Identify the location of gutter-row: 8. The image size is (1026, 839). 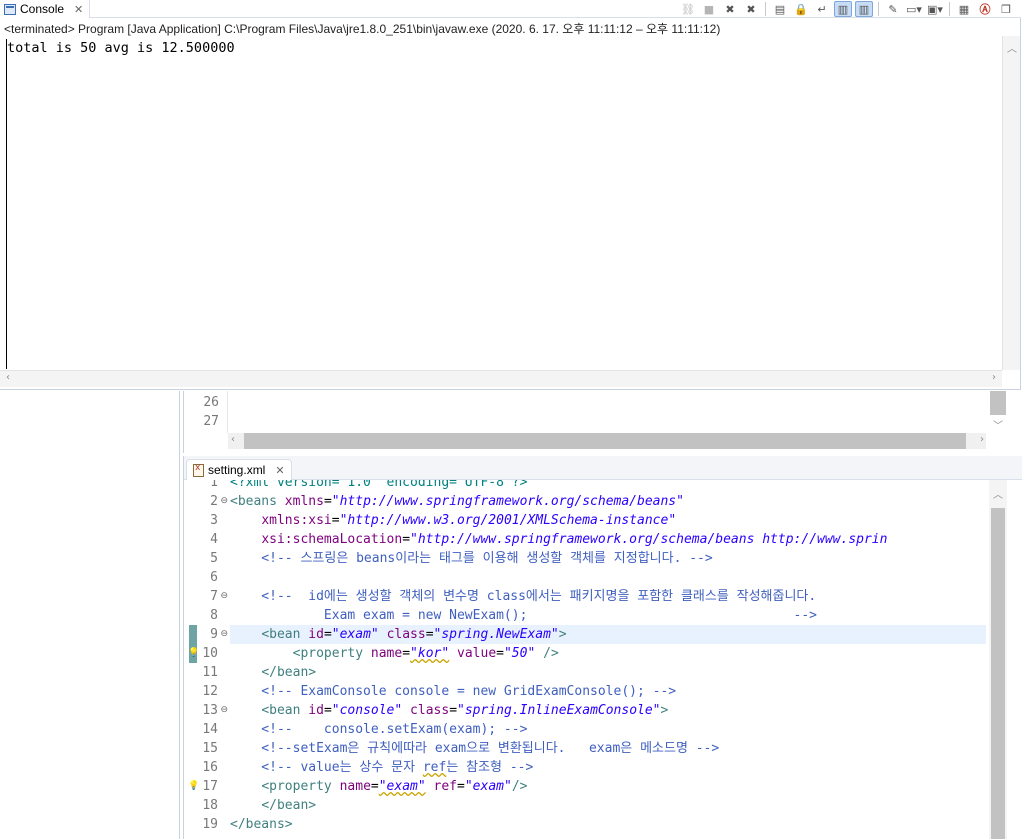
(206, 615).